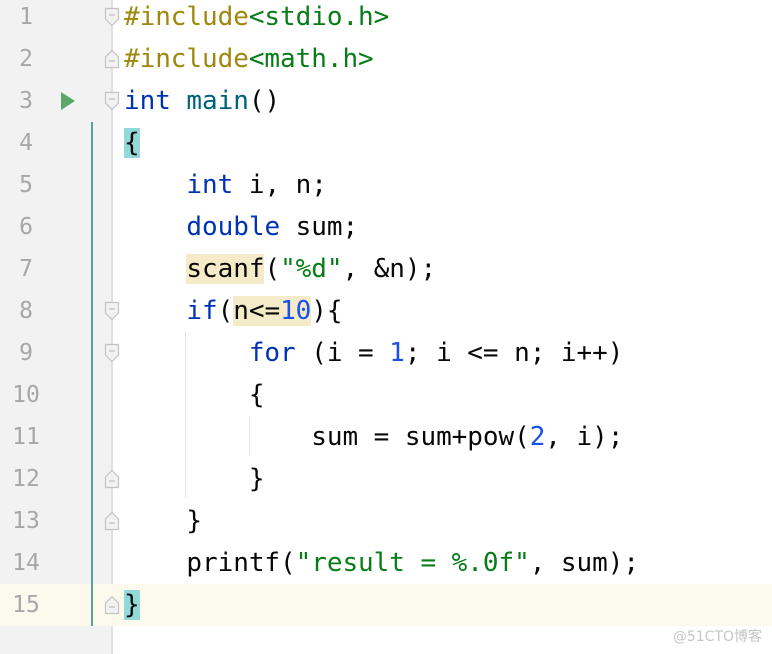  What do you see at coordinates (26, 605) in the screenshot?
I see `line-number: 15` at bounding box center [26, 605].